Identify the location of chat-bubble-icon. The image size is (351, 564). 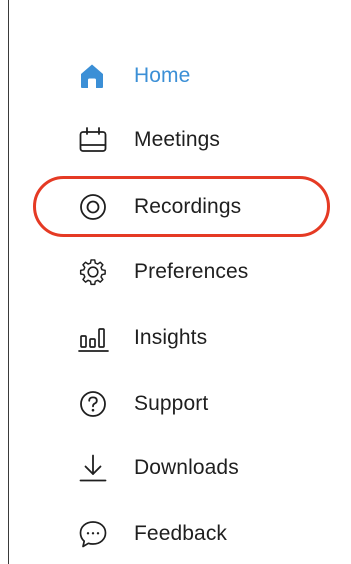
(97, 534).